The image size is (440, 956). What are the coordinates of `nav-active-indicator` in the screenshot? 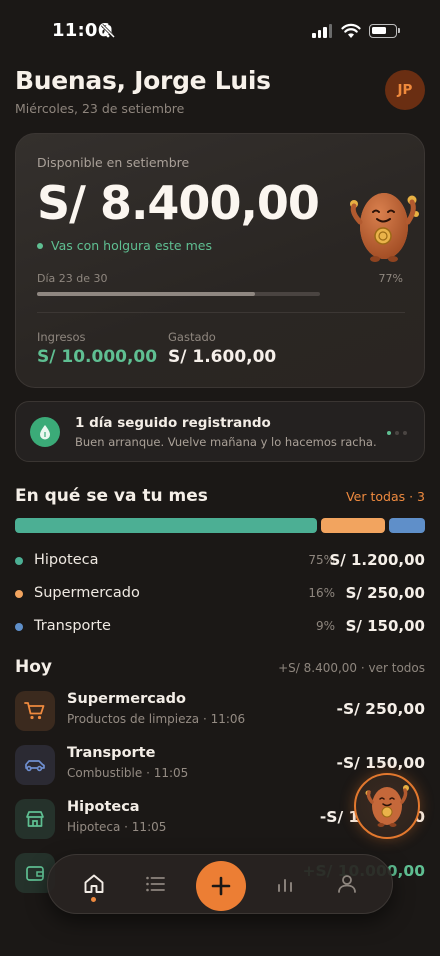 It's located at (93, 899).